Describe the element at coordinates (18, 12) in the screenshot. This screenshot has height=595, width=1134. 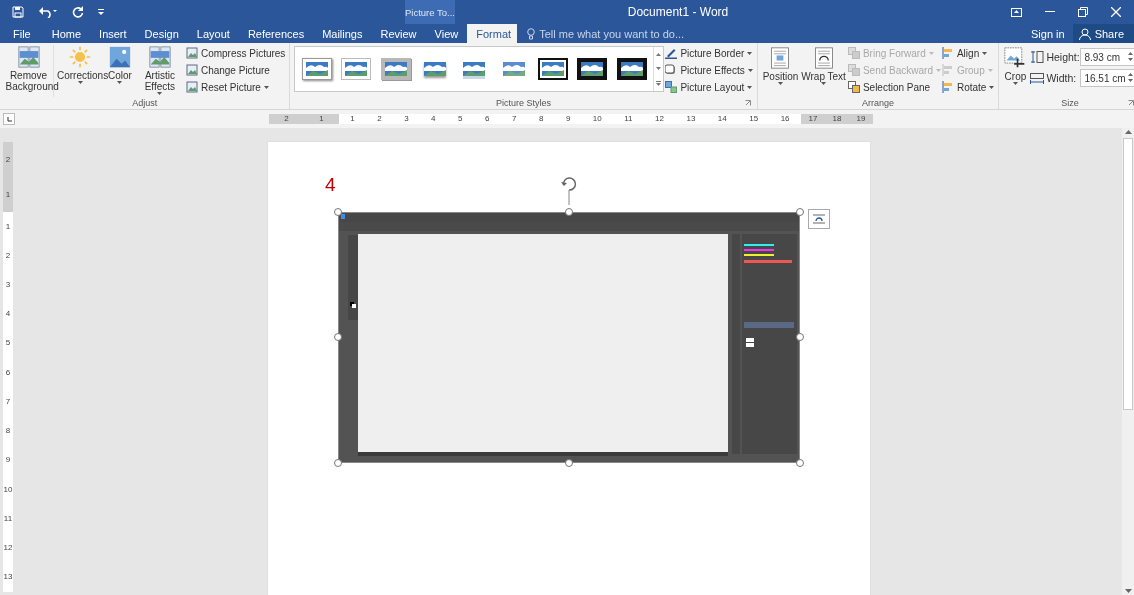
I see `save-icon` at that location.